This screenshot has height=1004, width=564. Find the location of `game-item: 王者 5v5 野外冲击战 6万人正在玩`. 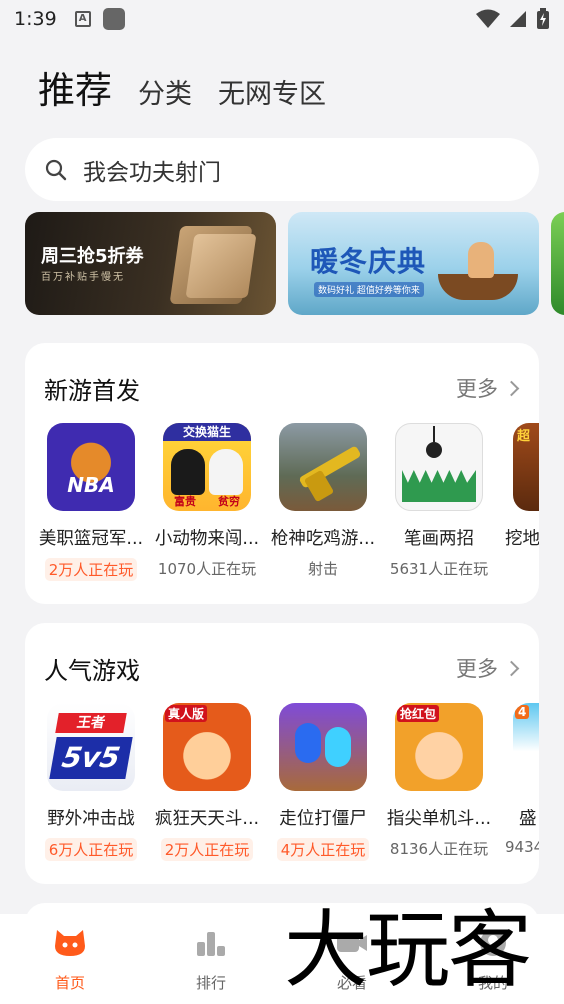

game-item: 王者 5v5 野外冲击战 6万人正在玩 is located at coordinates (91, 784).